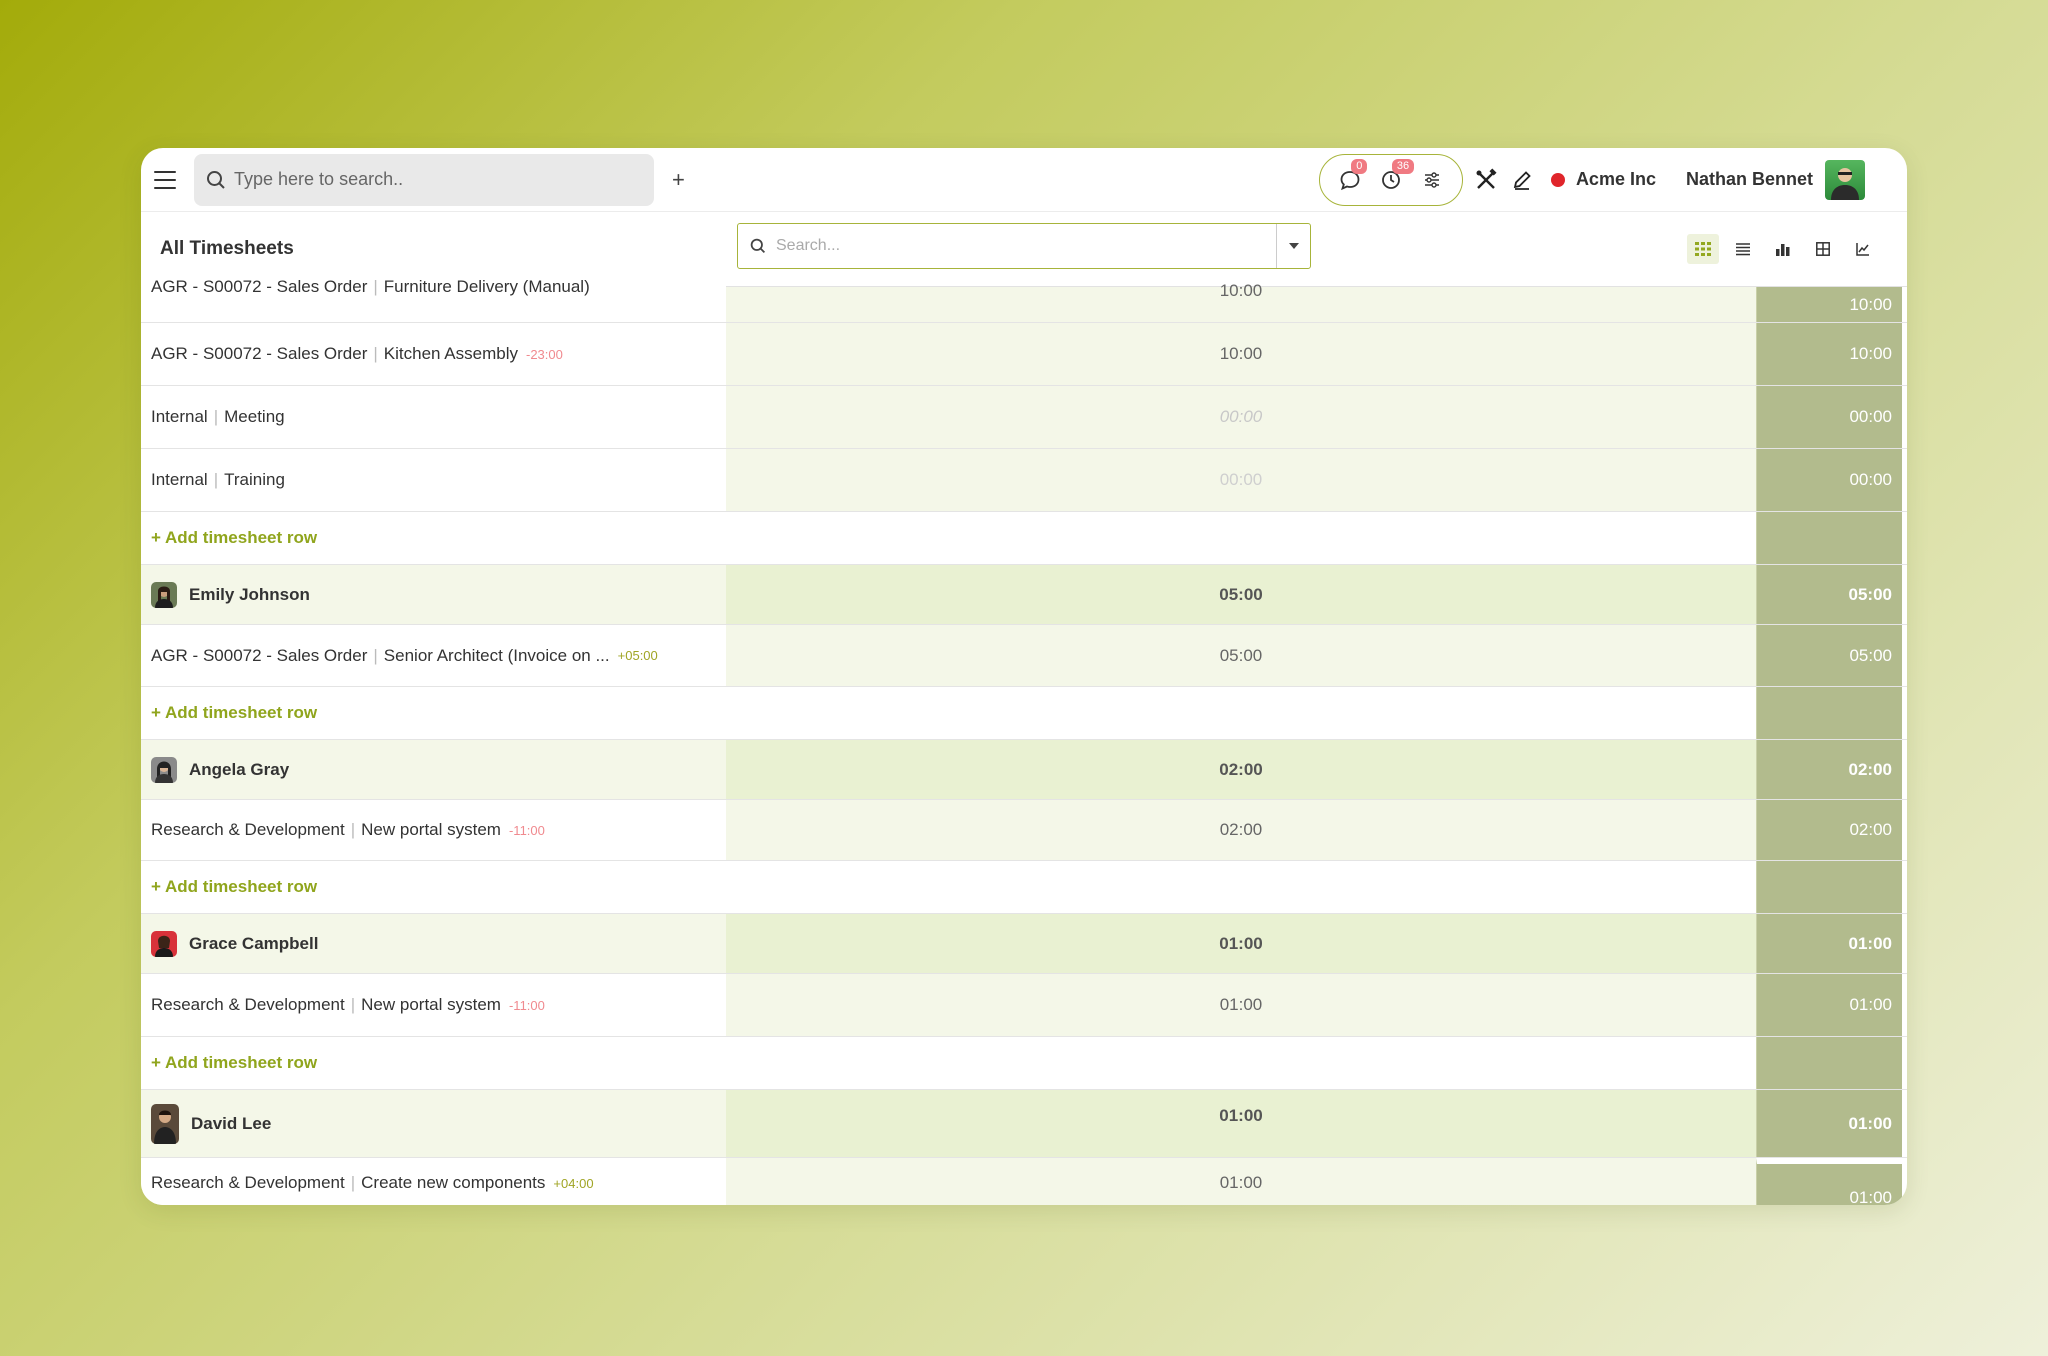 The width and height of the screenshot is (2048, 1356). What do you see at coordinates (433, 943) in the screenshot?
I see `group-label: Grace Campbell` at bounding box center [433, 943].